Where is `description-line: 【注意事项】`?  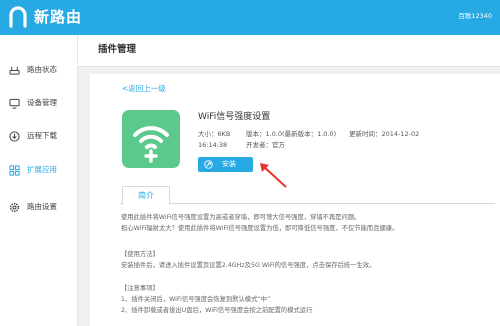 description-line: 【注意事项】 is located at coordinates (140, 288).